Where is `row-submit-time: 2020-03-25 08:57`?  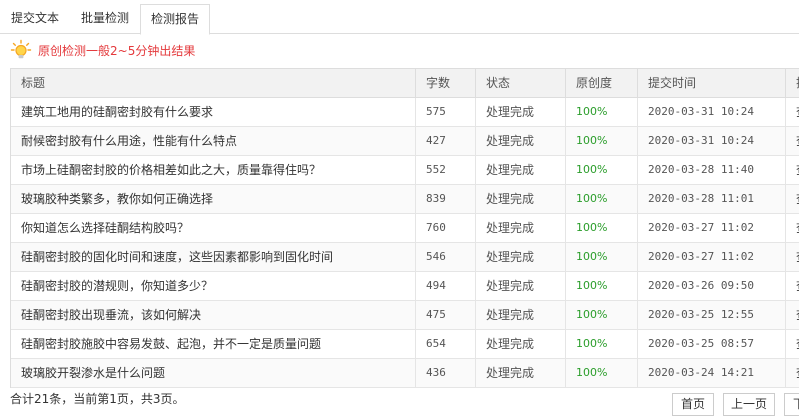 row-submit-time: 2020-03-25 08:57 is located at coordinates (712, 344).